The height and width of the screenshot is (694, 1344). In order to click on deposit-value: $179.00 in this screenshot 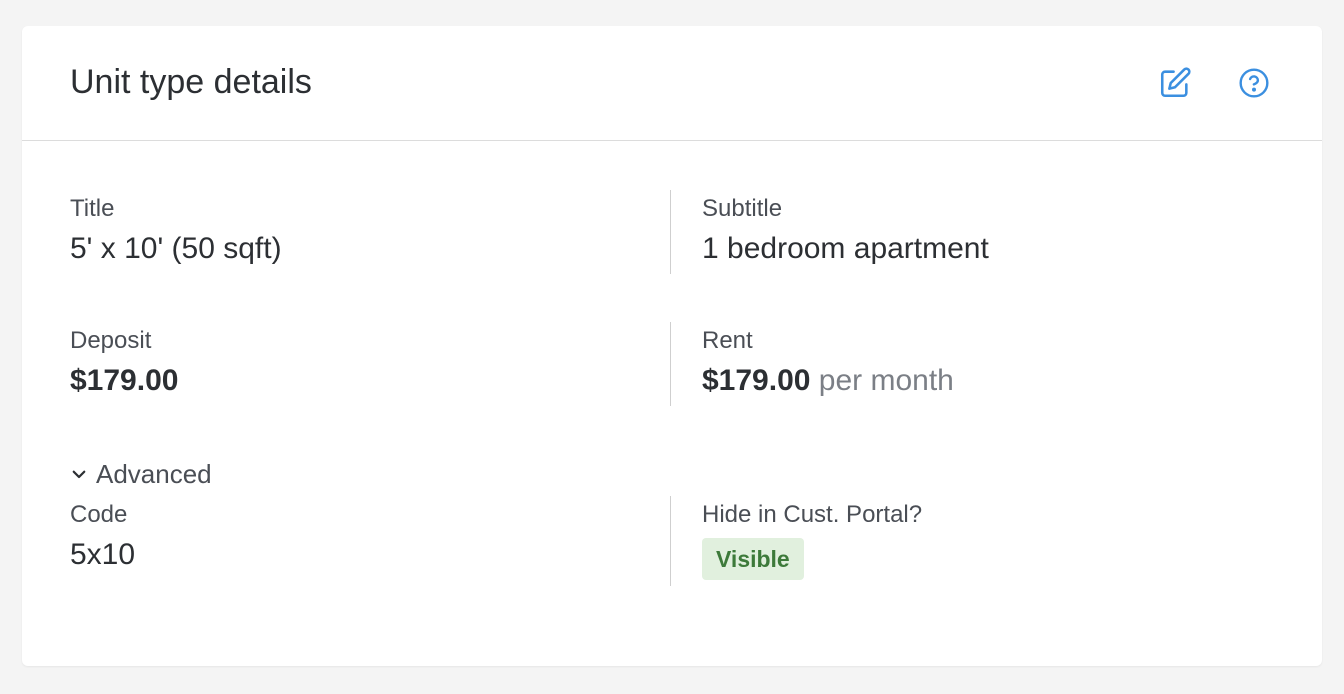, I will do `click(124, 380)`.